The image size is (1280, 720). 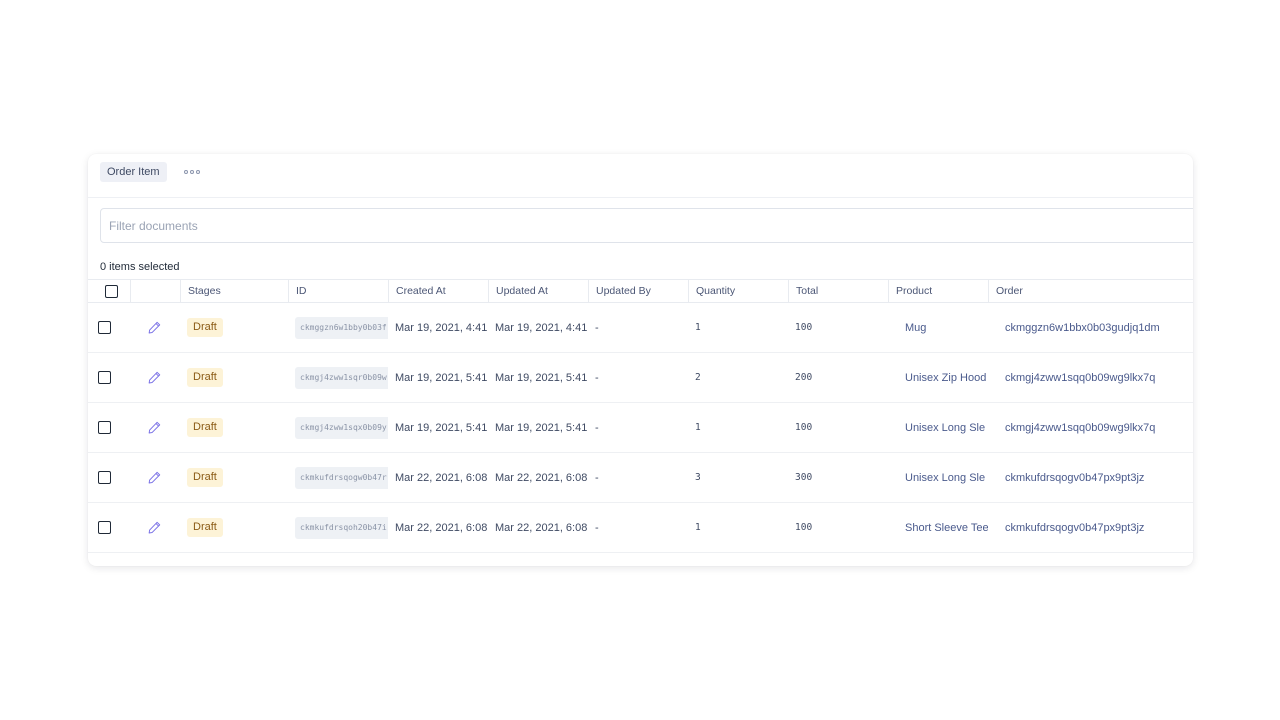 I want to click on column-header-total: Total, so click(x=838, y=291).